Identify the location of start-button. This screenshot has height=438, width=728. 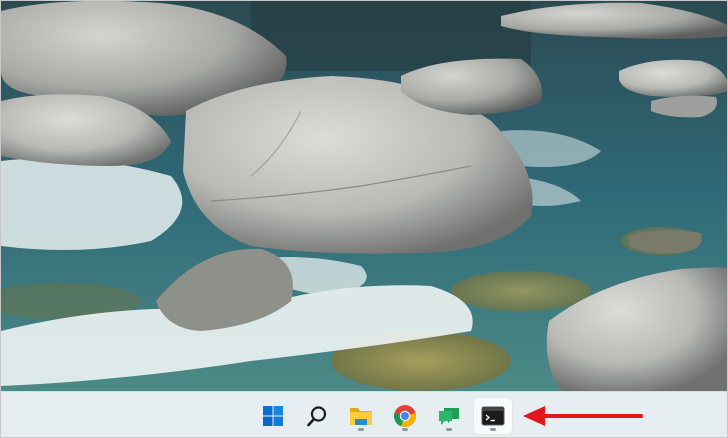
(273, 416).